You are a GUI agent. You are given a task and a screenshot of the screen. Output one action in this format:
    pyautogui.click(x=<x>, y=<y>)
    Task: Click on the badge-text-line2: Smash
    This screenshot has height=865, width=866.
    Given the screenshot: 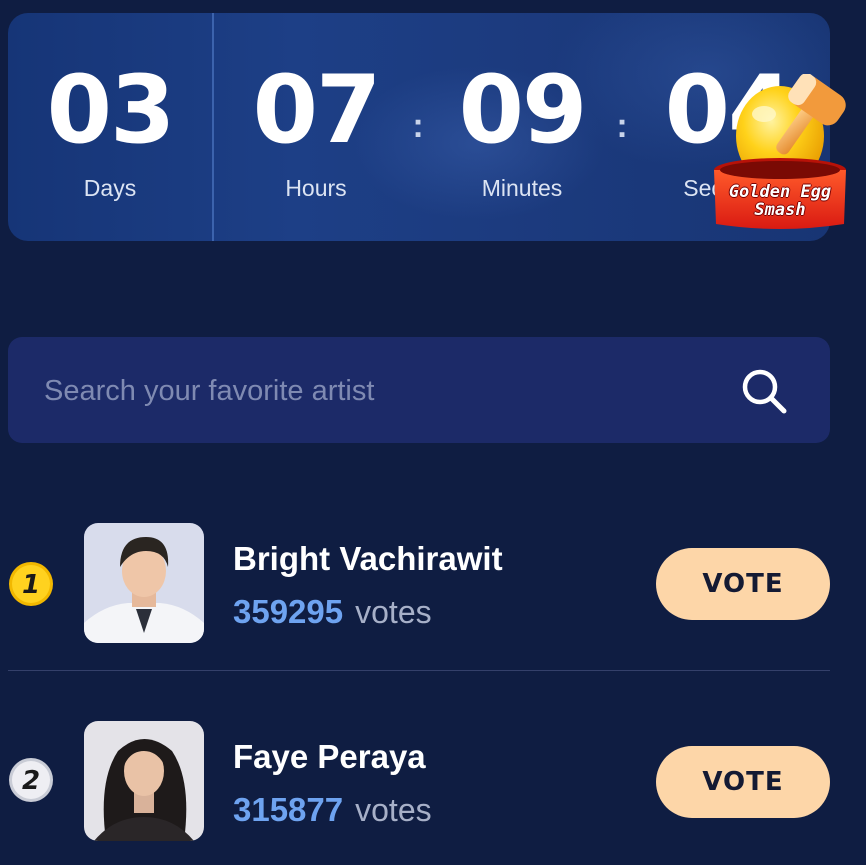 What is the action you would take?
    pyautogui.click(x=780, y=210)
    